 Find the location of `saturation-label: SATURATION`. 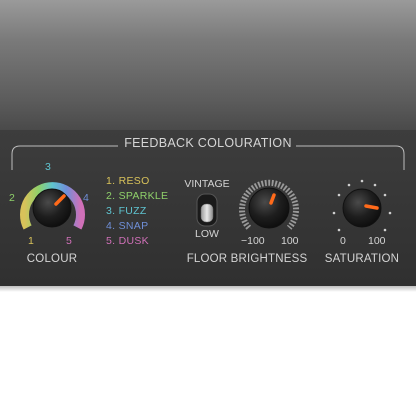

saturation-label: SATURATION is located at coordinates (362, 259).